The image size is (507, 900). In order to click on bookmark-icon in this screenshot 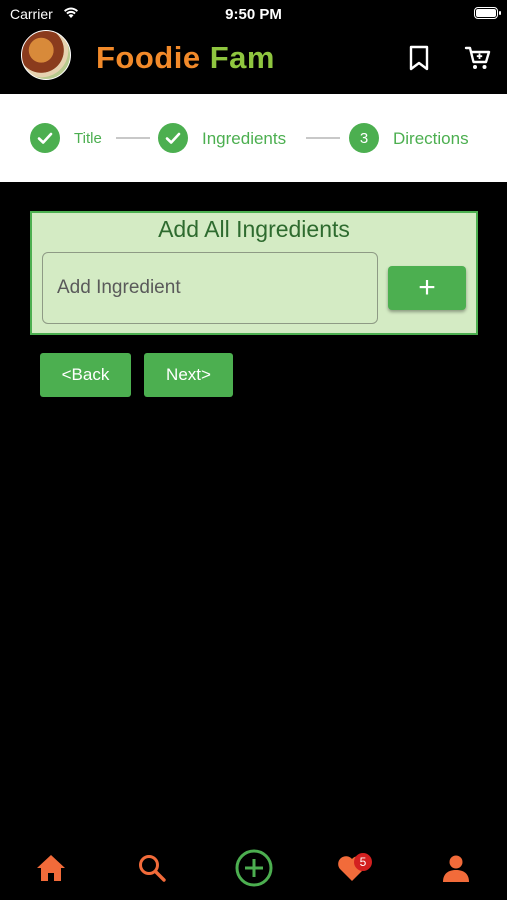, I will do `click(419, 60)`.